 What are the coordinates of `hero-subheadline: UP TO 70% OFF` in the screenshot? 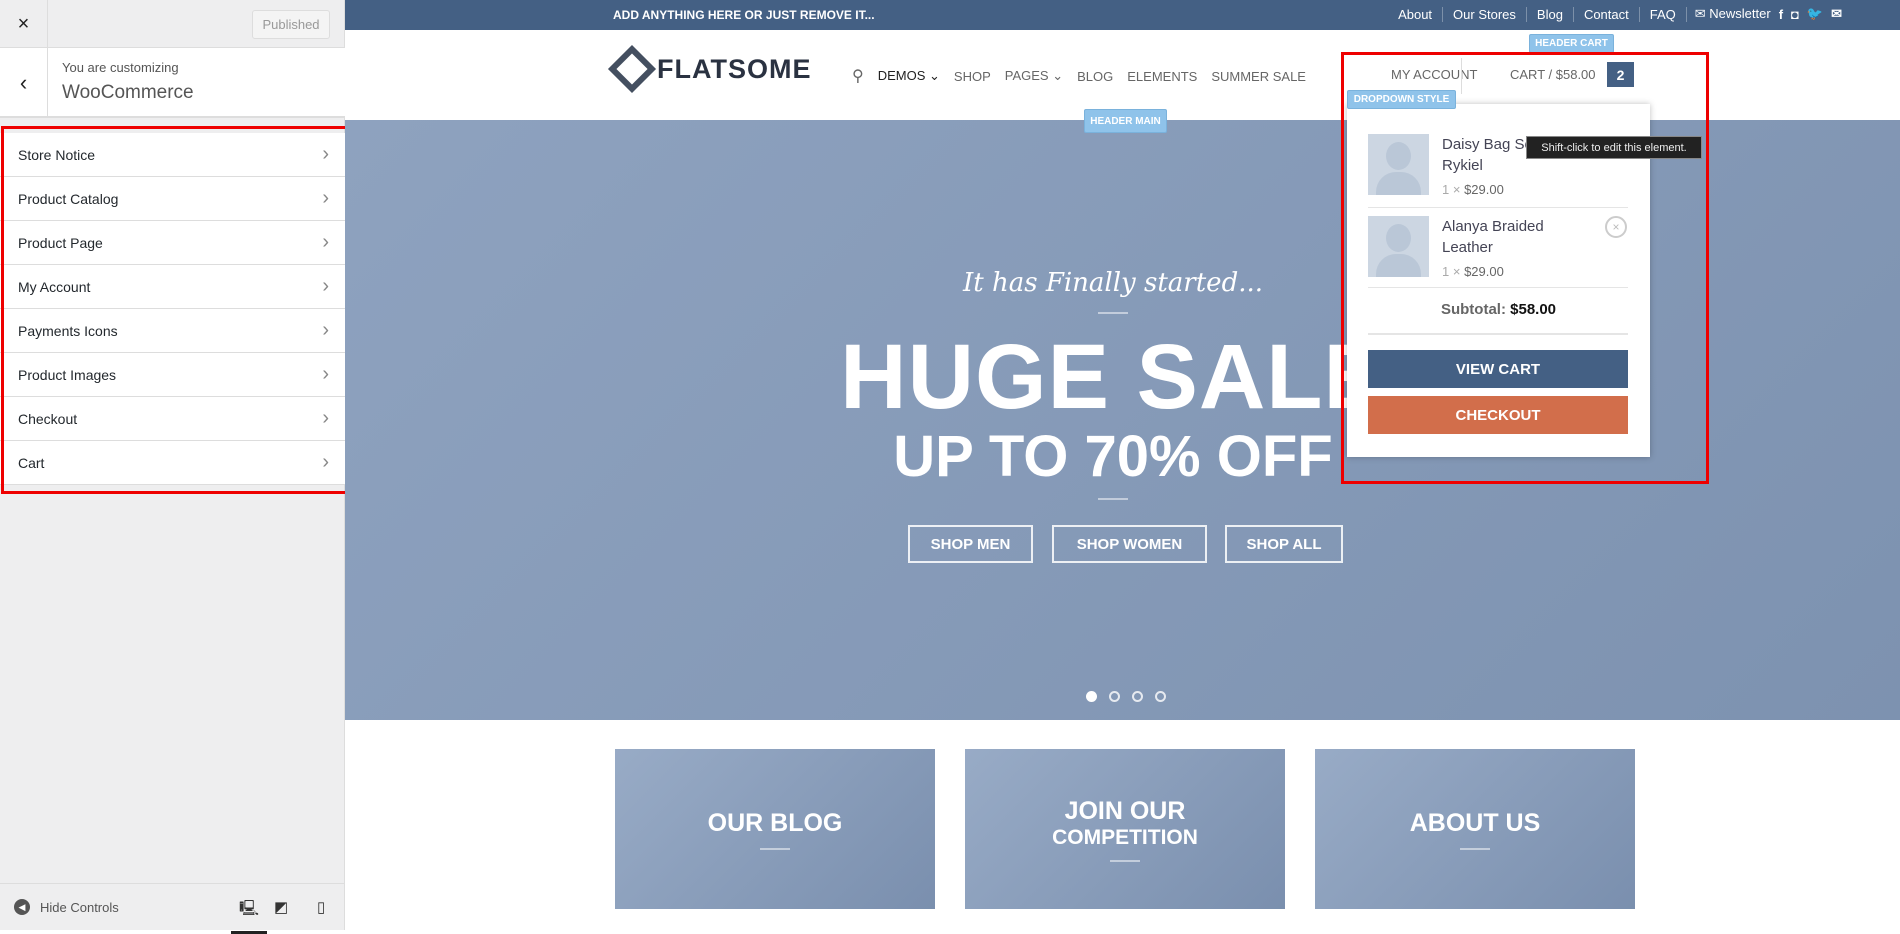 It's located at (1113, 456).